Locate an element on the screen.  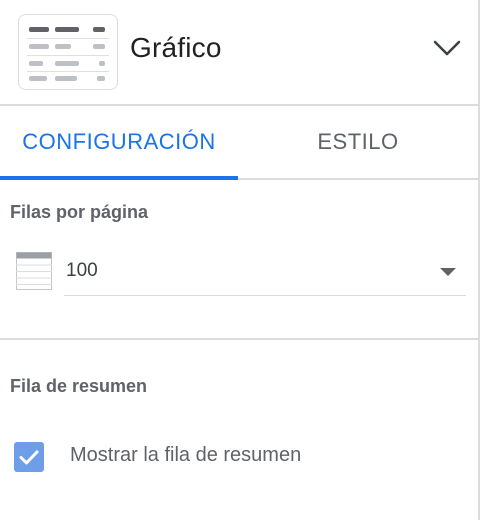
rows-per-page-value: 100 is located at coordinates (82, 270).